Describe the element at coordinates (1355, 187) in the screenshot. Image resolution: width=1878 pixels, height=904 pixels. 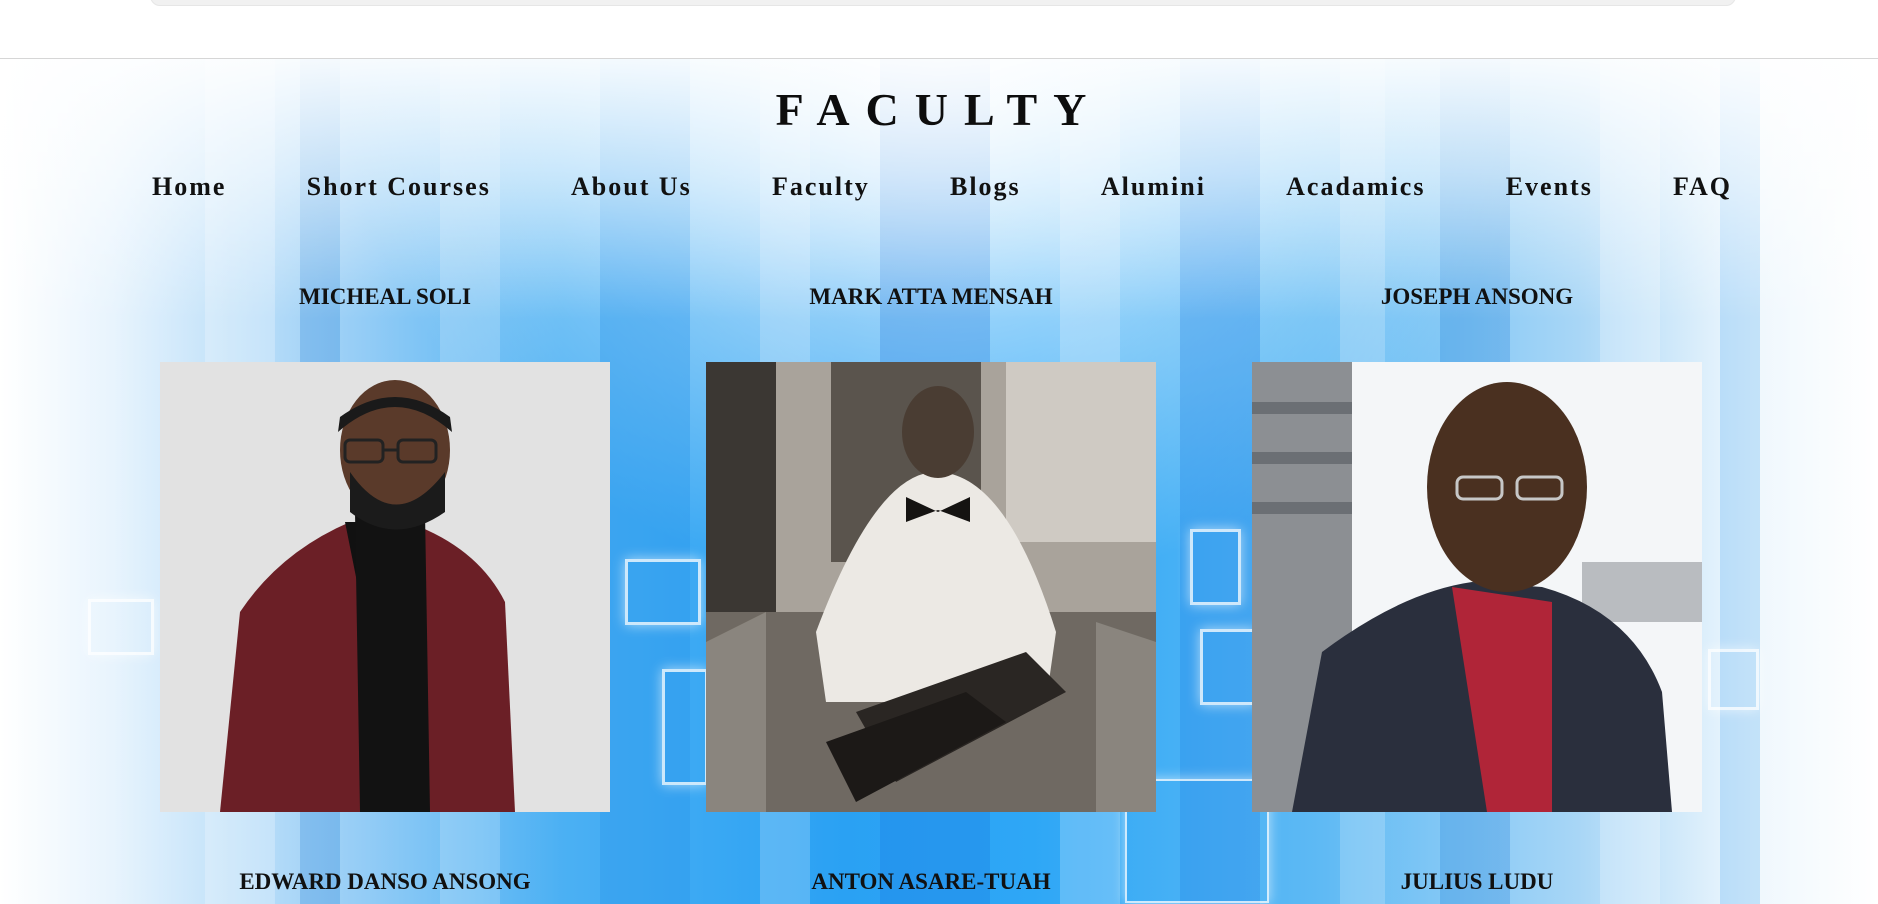
I see `nav-item-acadamics: Acadamics` at that location.